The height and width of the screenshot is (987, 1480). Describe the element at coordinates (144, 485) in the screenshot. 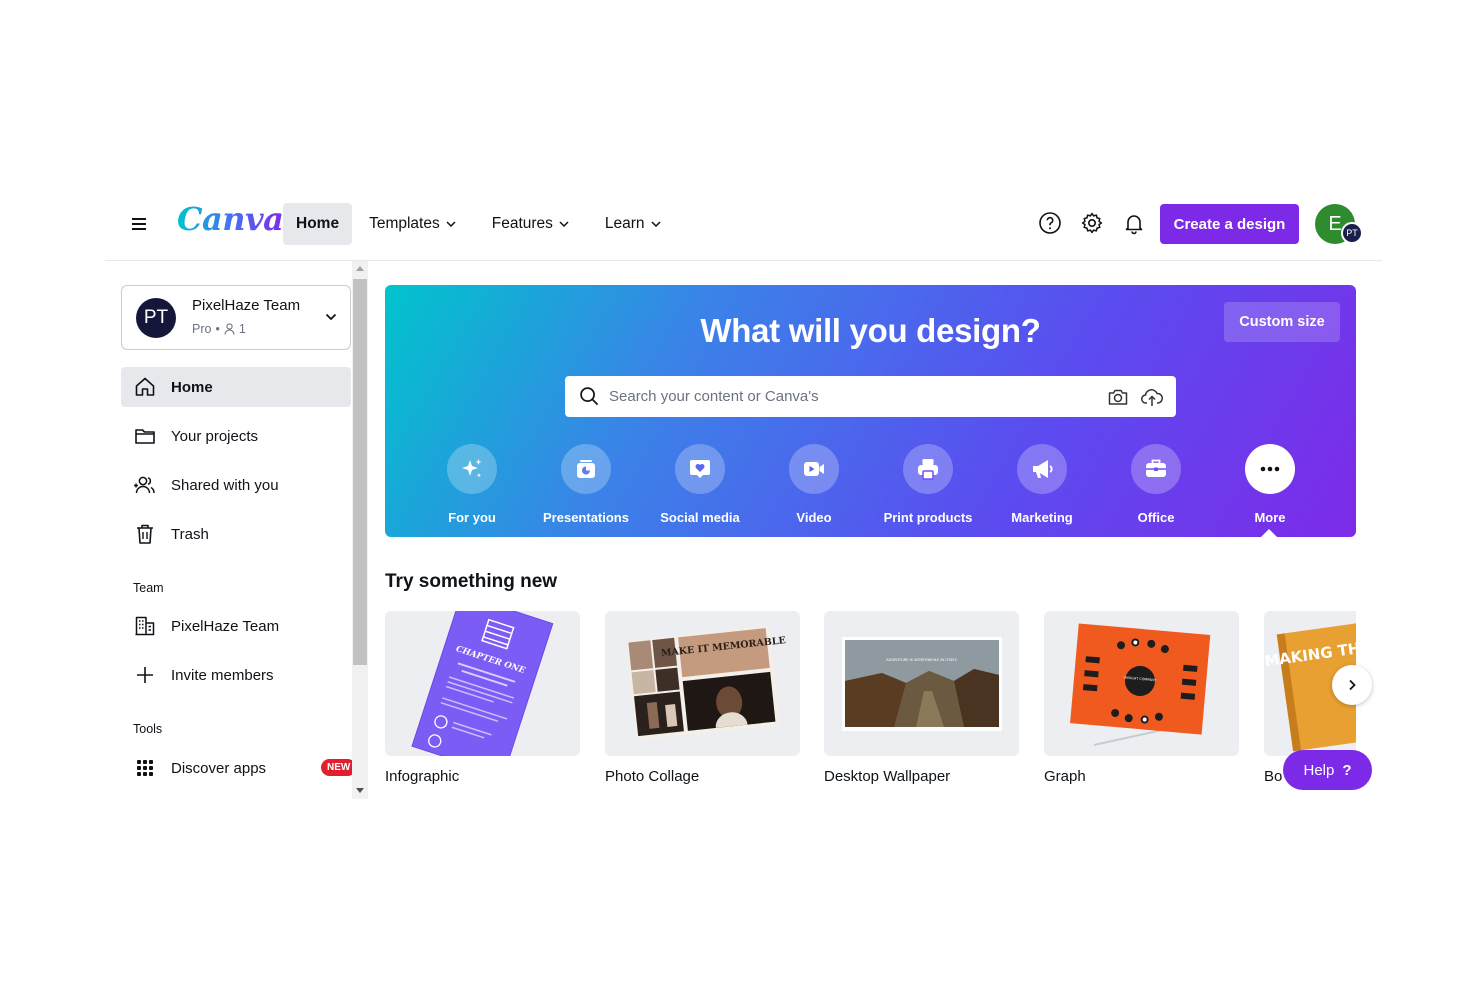

I see `shared-users-icon` at that location.